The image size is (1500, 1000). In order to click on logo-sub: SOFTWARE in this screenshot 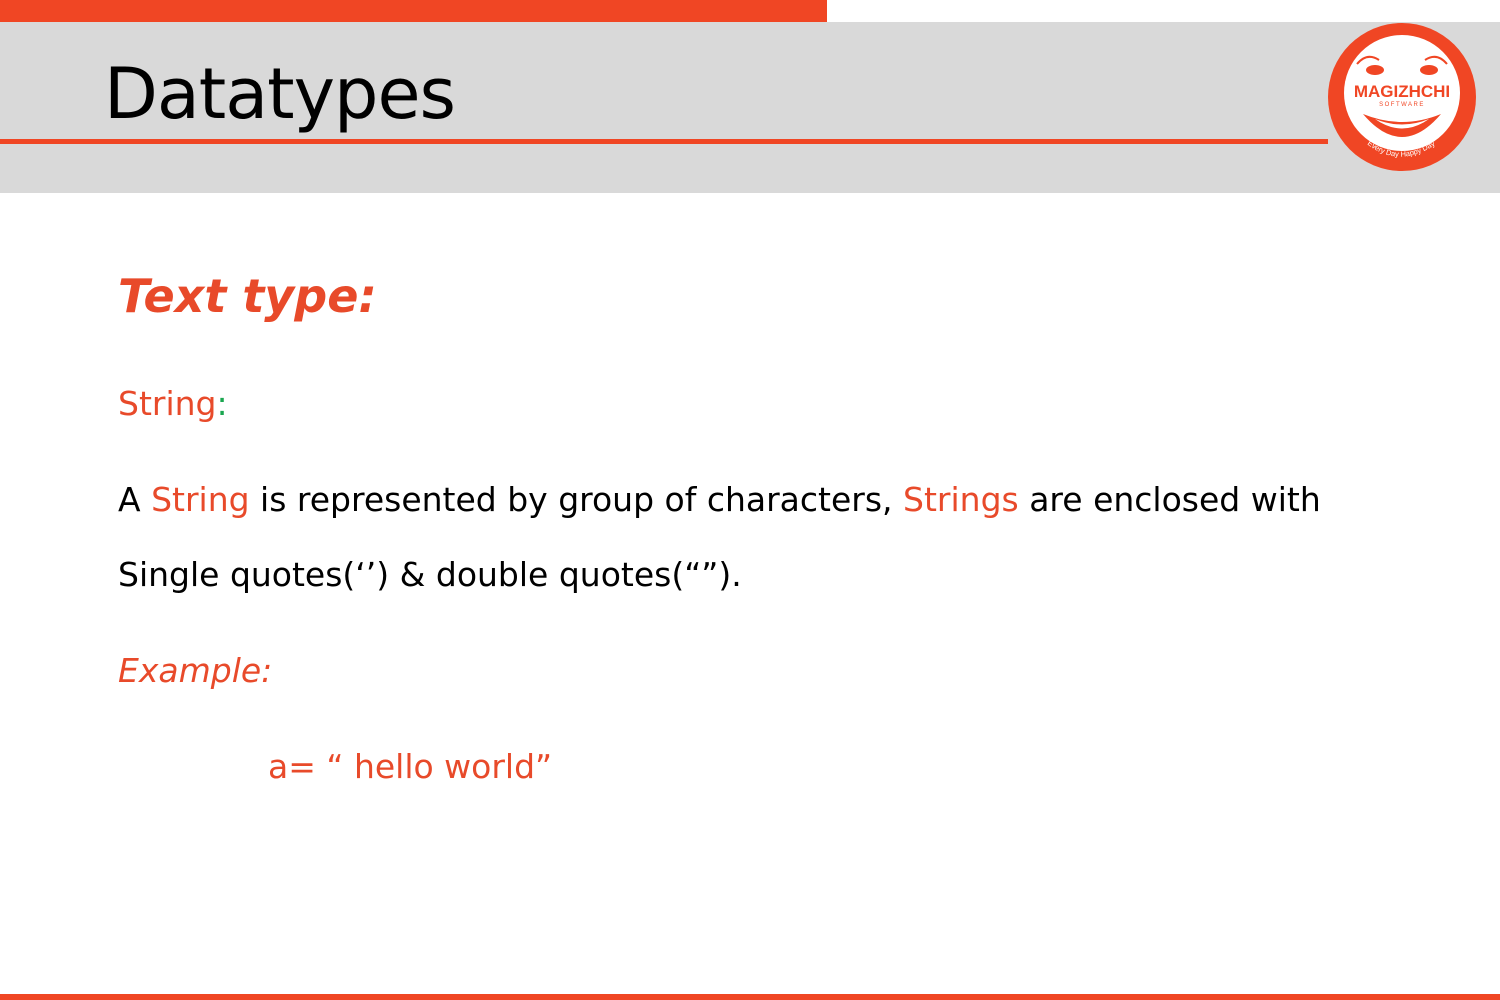, I will do `click(1402, 105)`.